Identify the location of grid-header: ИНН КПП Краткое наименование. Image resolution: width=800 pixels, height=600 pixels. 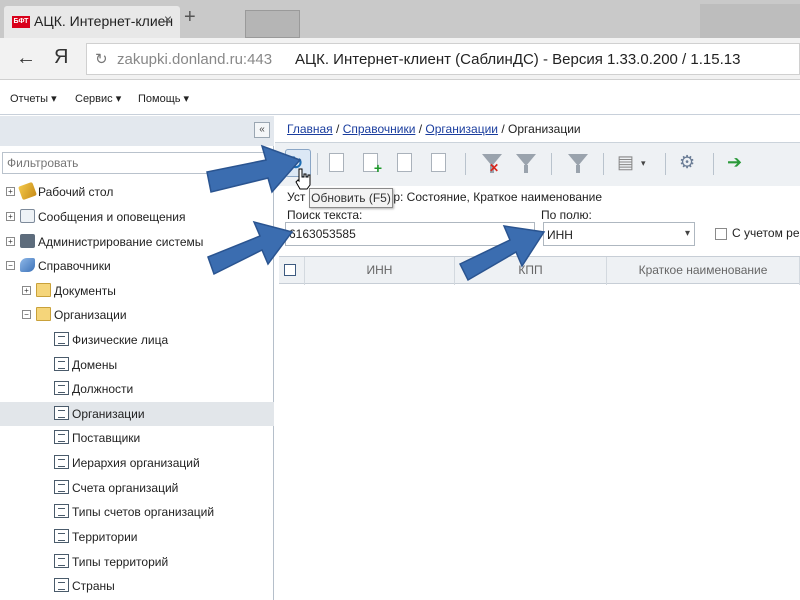
(539, 270).